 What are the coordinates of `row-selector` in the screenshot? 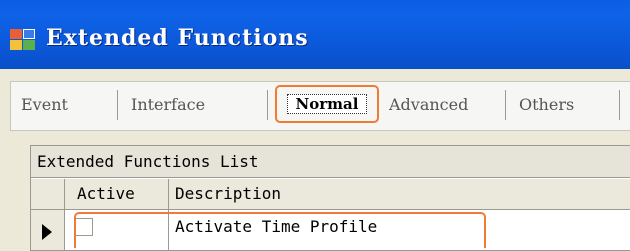 It's located at (48, 230).